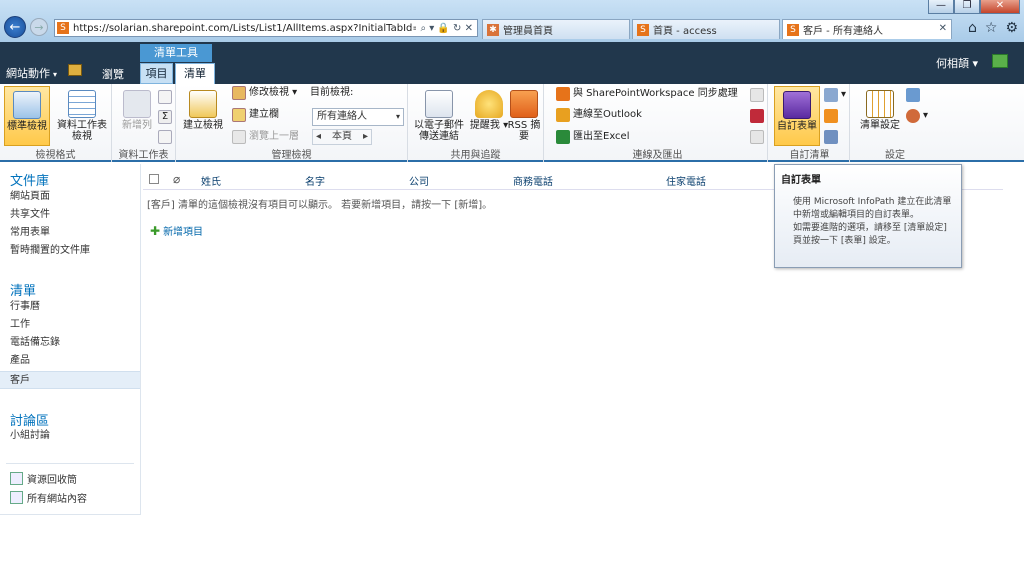 The width and height of the screenshot is (1024, 576). What do you see at coordinates (48, 497) in the screenshot?
I see `all-site-content-link: 所有網站內容` at bounding box center [48, 497].